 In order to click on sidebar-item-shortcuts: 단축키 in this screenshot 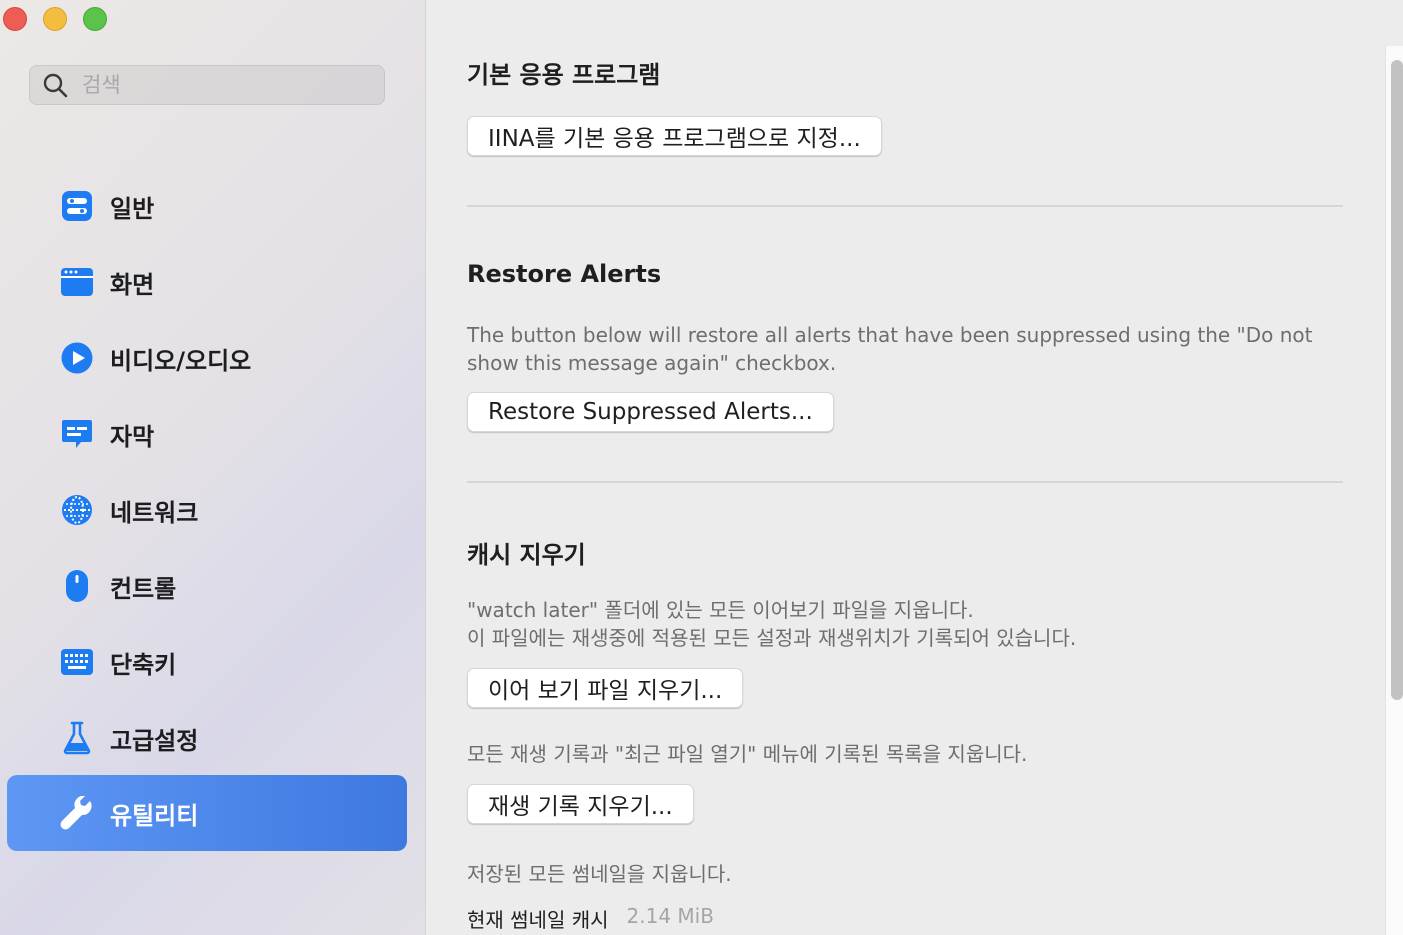, I will do `click(207, 662)`.